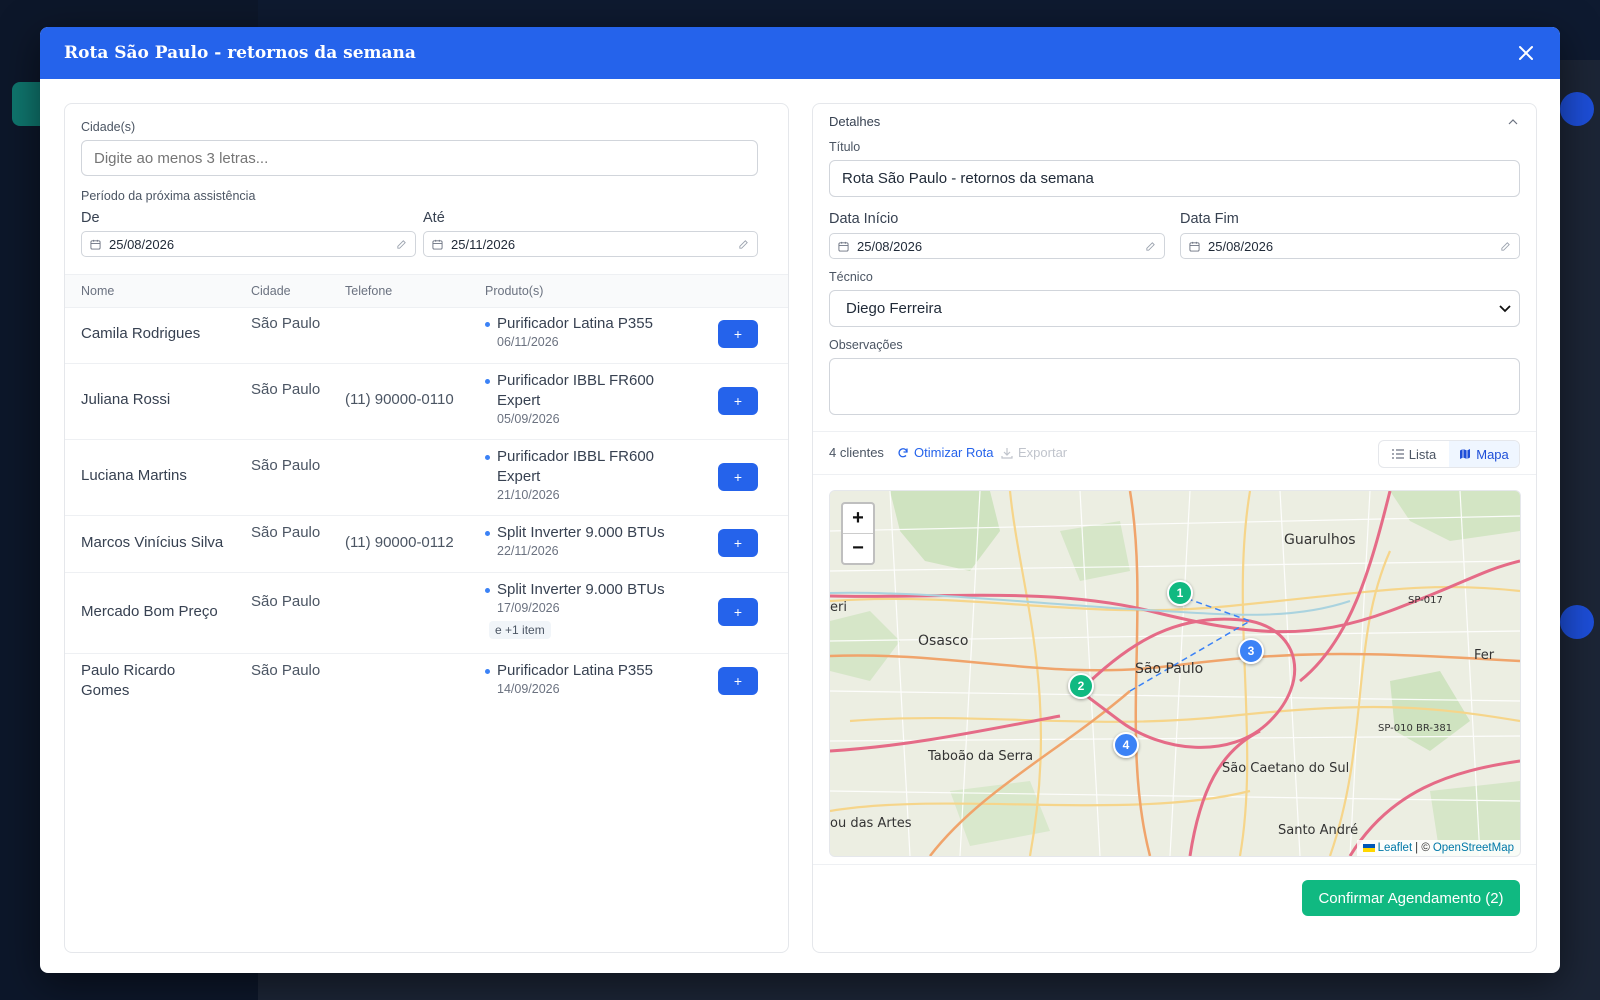  Describe the element at coordinates (864, 219) in the screenshot. I see `start-date-label: Data Início` at that location.